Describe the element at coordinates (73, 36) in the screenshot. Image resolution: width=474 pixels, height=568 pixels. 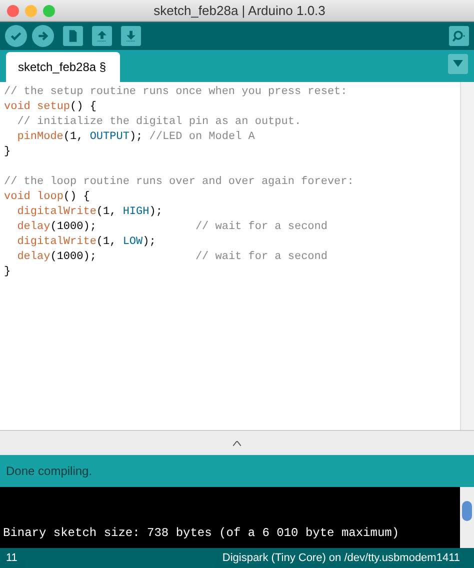
I see `new-button` at that location.